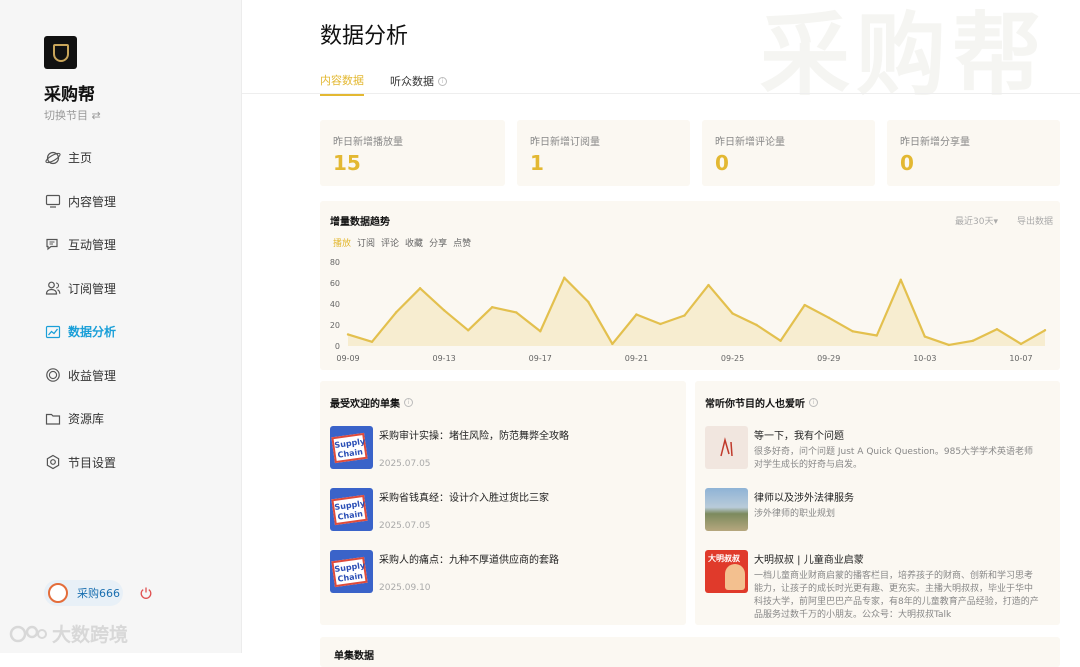 The height and width of the screenshot is (667, 1080). I want to click on stat-card-comments: 昨日新增评论量 0, so click(788, 153).